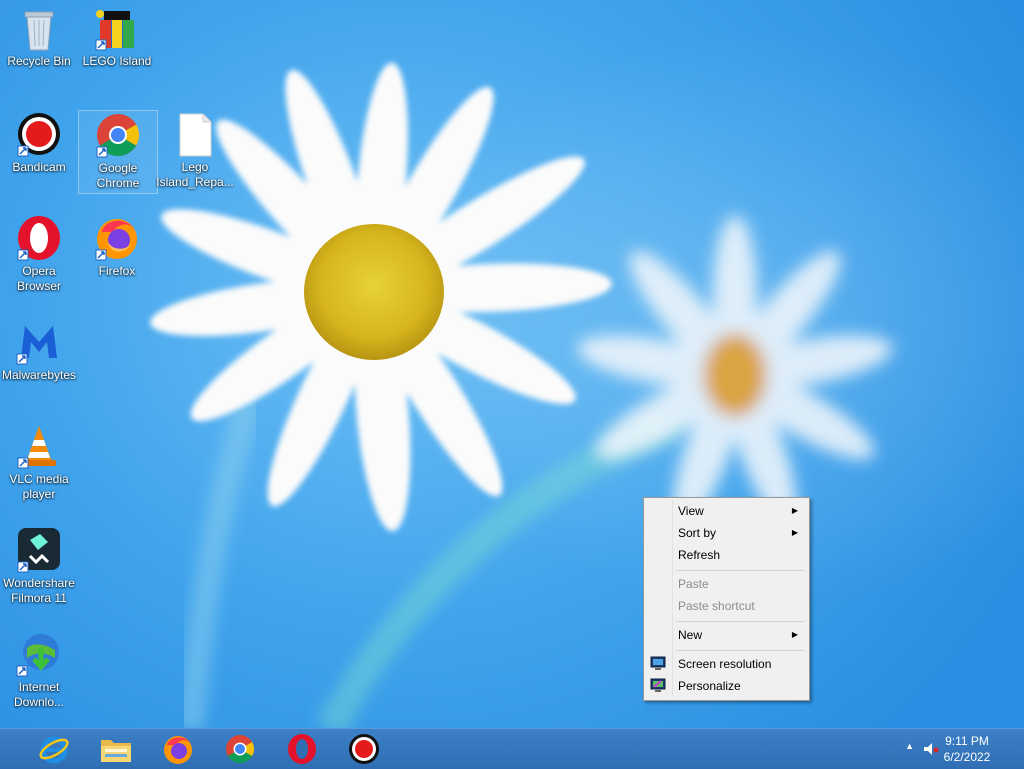 The height and width of the screenshot is (769, 1024). Describe the element at coordinates (726, 635) in the screenshot. I see `menu-item-new: New ▶` at that location.